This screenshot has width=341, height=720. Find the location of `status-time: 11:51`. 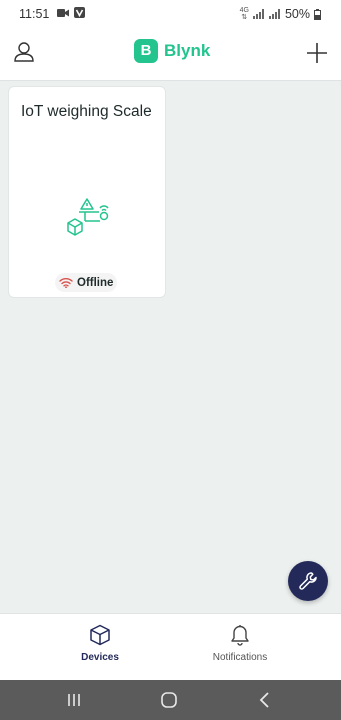

status-time: 11:51 is located at coordinates (34, 14).